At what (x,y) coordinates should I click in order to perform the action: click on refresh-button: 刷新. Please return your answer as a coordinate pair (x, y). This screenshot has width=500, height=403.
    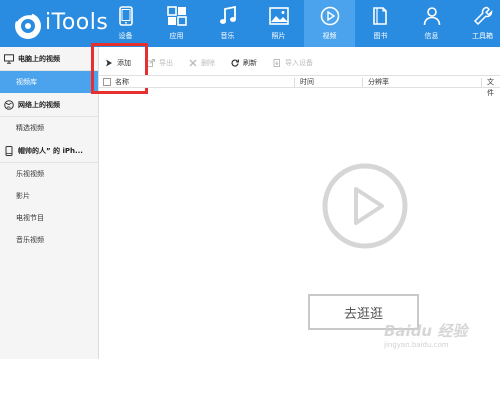
    Looking at the image, I should click on (244, 63).